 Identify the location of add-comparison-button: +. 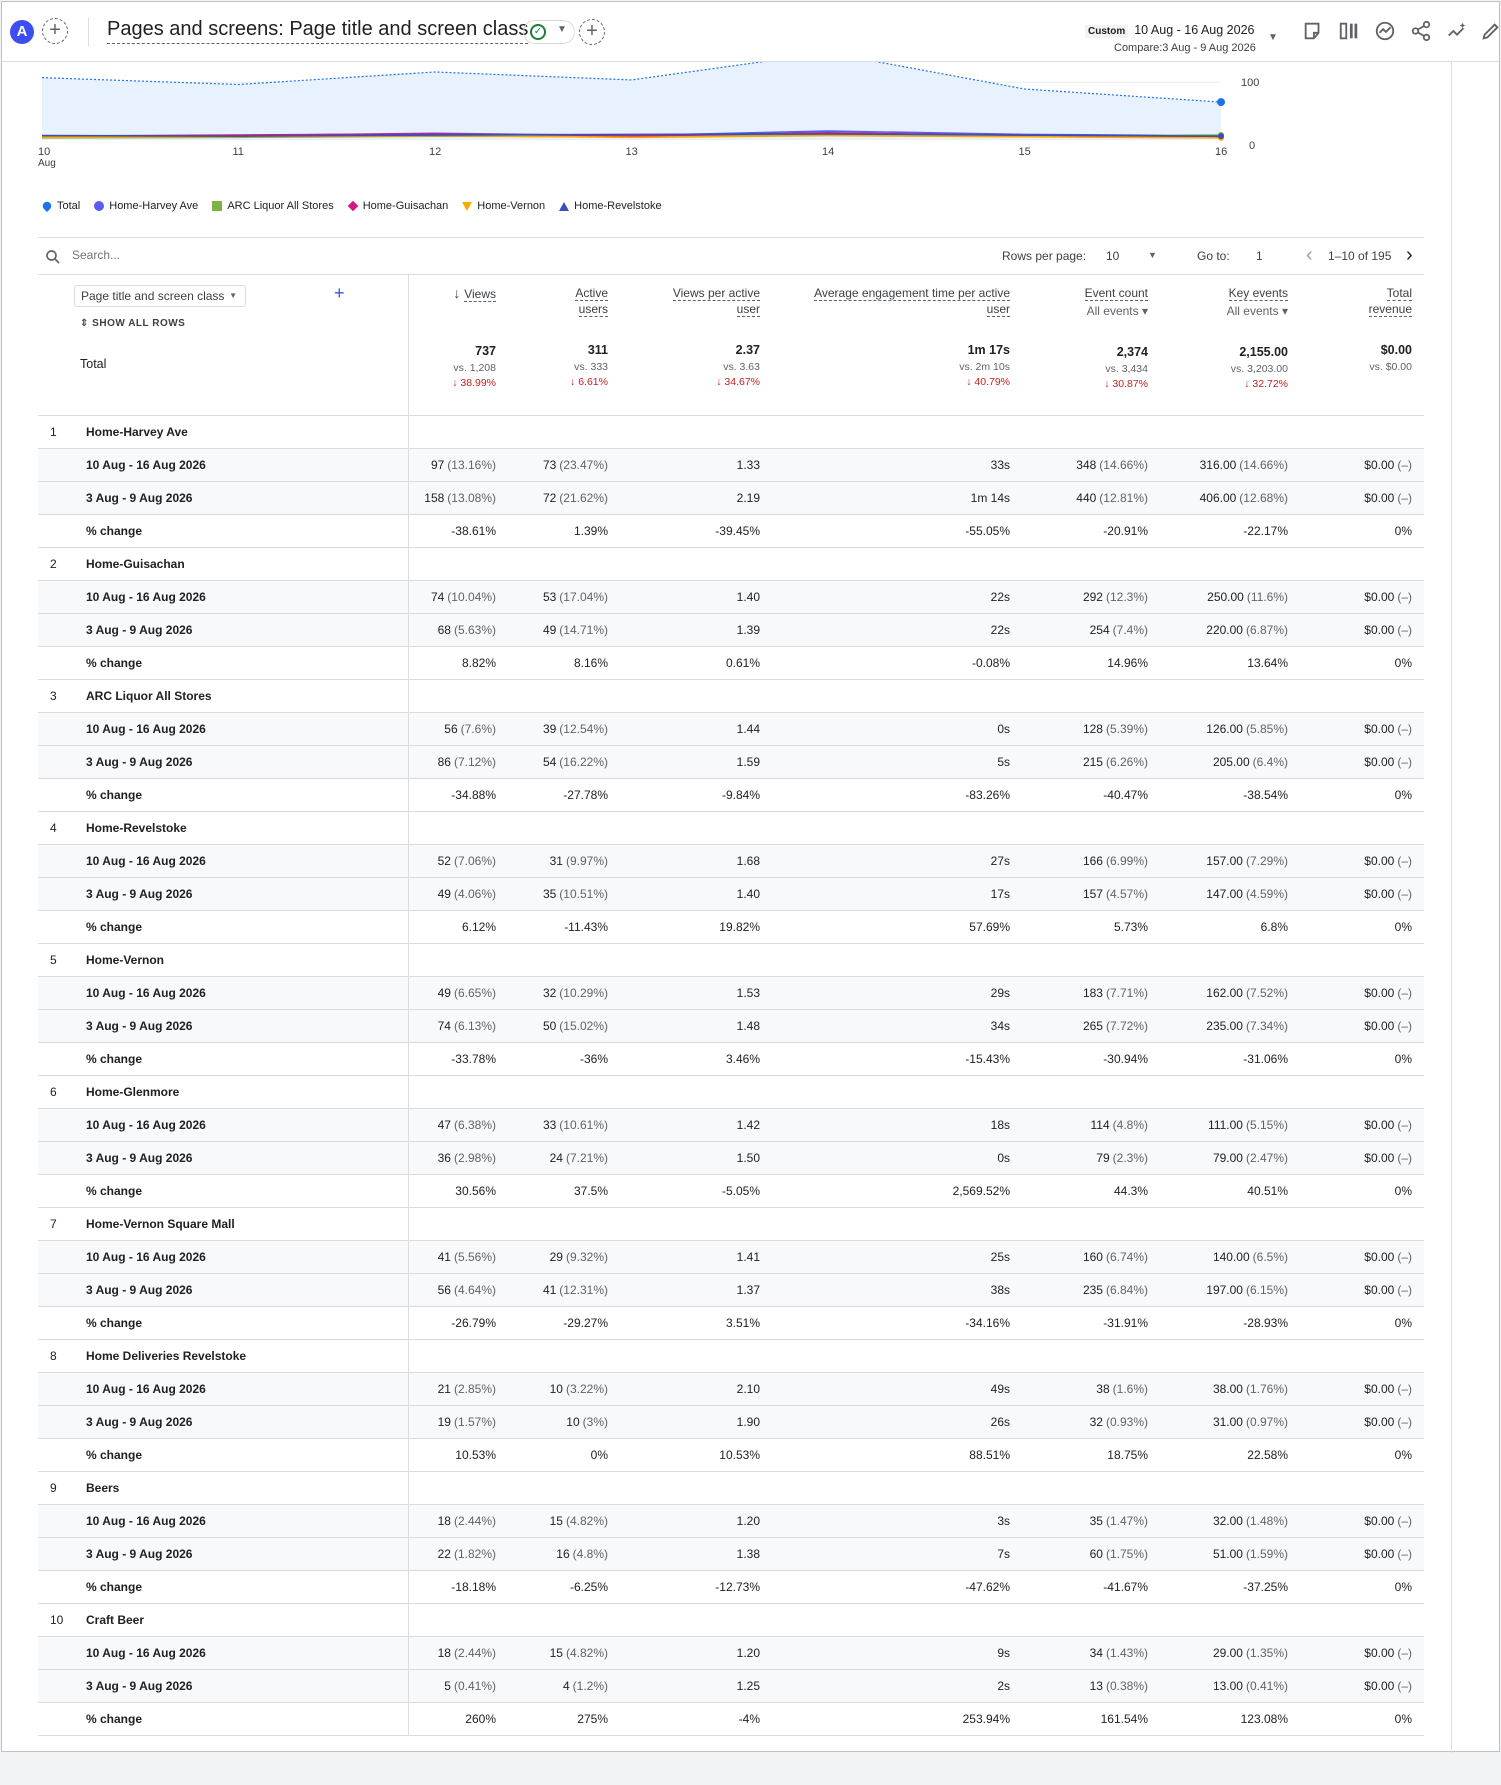
(55, 31).